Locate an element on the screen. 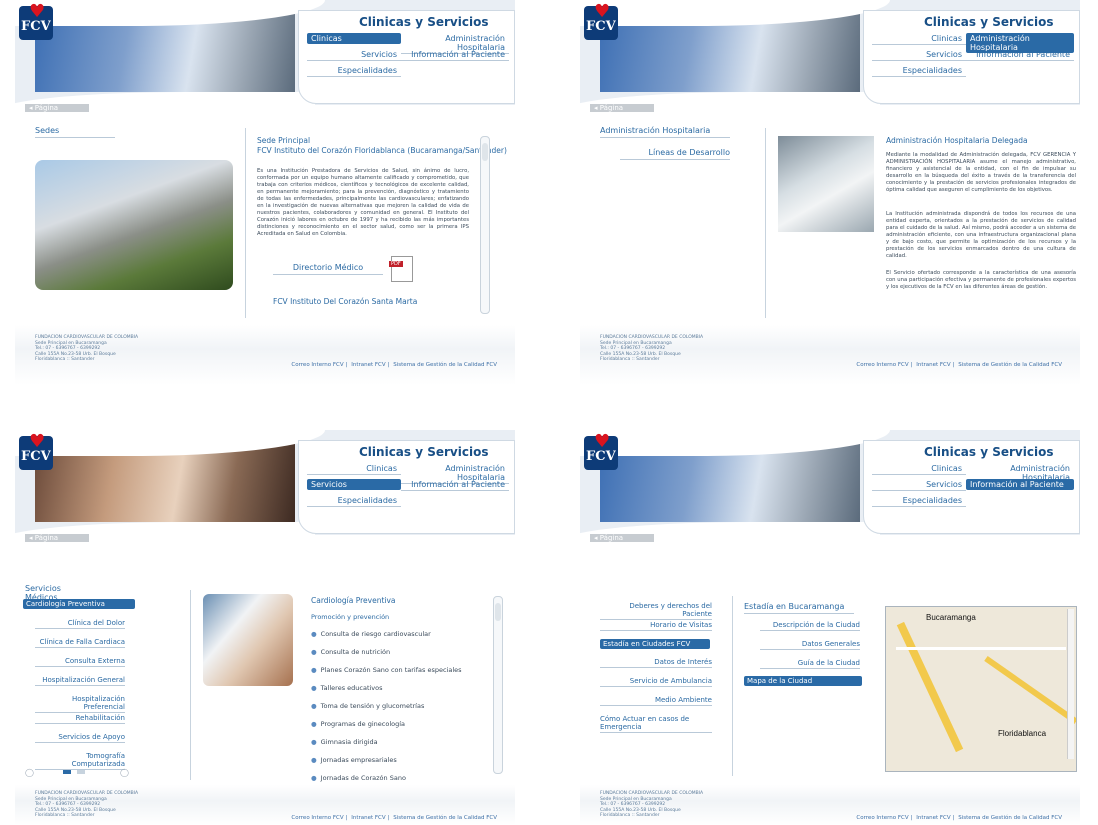 This screenshot has height=825, width=1098. service-bullet: ● Toma de tensión y glucometrías is located at coordinates (367, 706).